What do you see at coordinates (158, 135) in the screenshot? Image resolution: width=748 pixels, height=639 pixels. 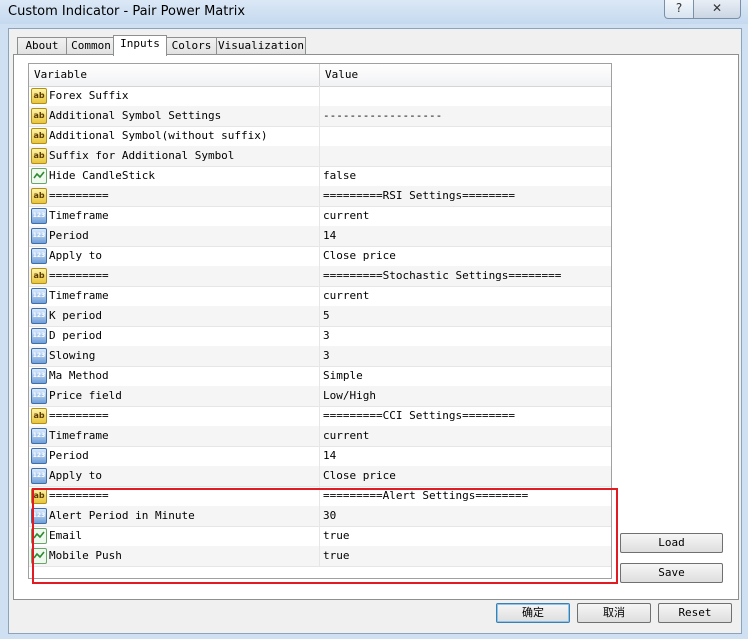 I see `variable-name: Additional Symbol(without suffix)` at bounding box center [158, 135].